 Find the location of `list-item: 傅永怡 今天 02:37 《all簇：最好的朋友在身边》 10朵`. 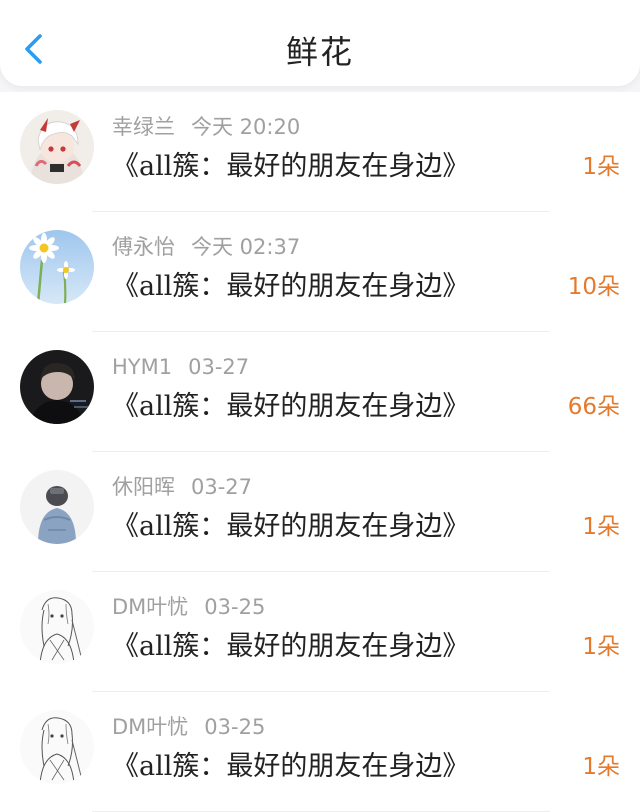

list-item: 傅永怡 今天 02:37 《all簇：最好的朋友在身边》 10朵 is located at coordinates (320, 272).